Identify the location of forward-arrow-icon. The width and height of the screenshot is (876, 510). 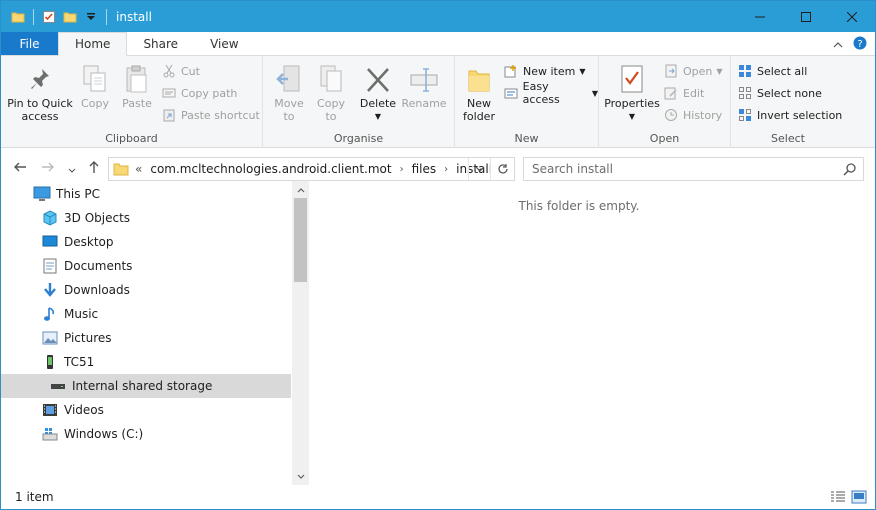
(48, 168).